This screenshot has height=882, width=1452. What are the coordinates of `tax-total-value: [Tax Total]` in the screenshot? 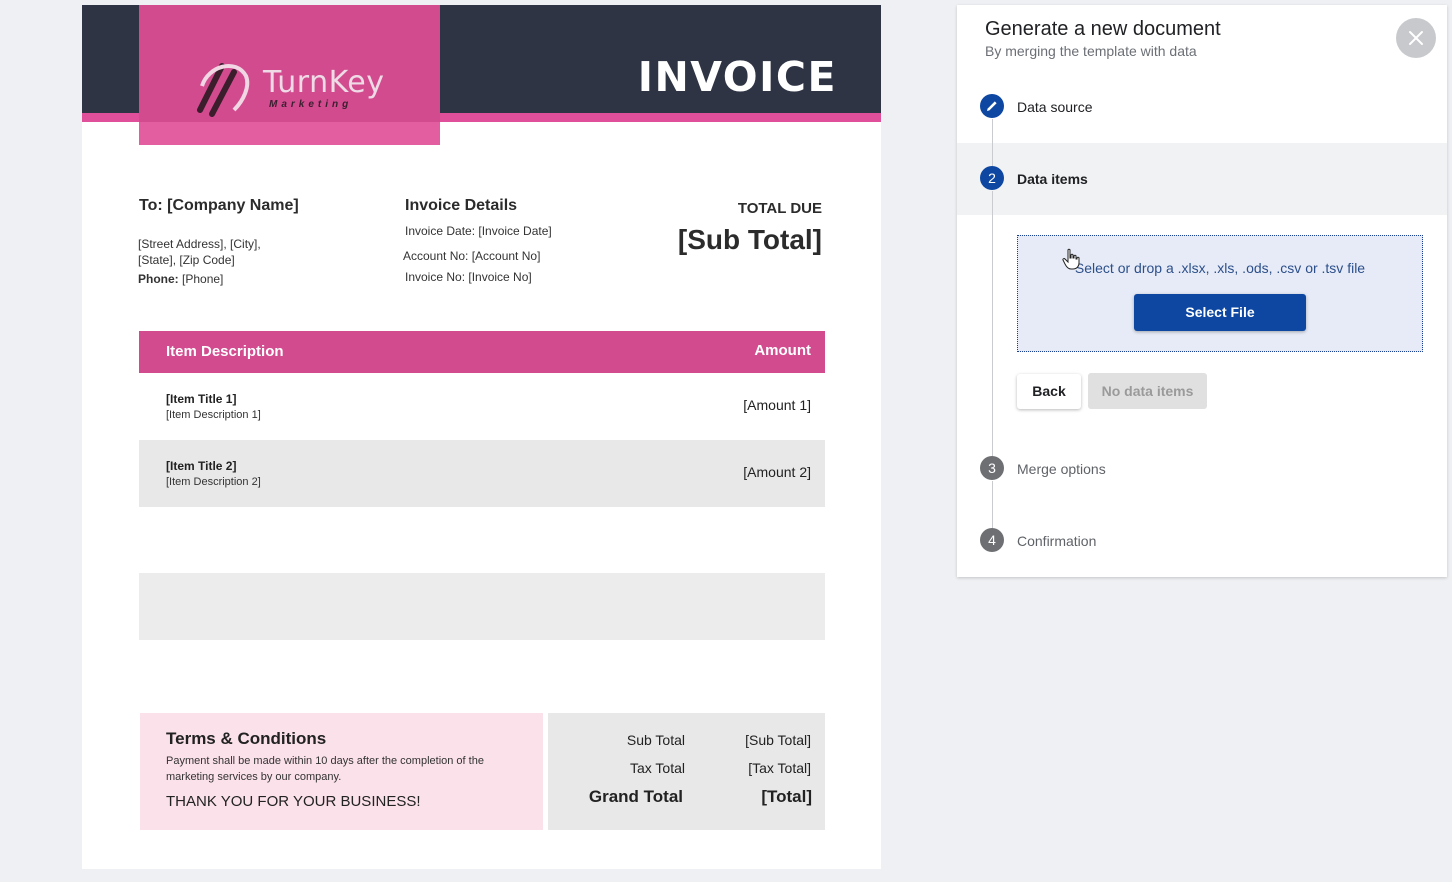 It's located at (779, 768).